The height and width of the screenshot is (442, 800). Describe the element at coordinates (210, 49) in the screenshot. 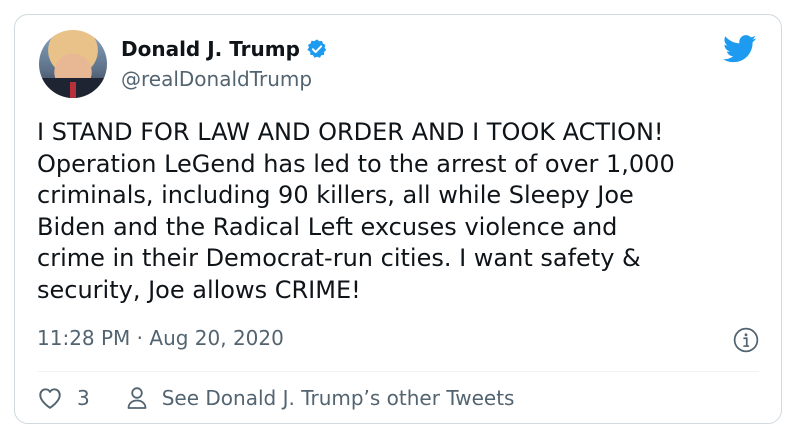

I see `author-name: Donald J. Trump` at that location.